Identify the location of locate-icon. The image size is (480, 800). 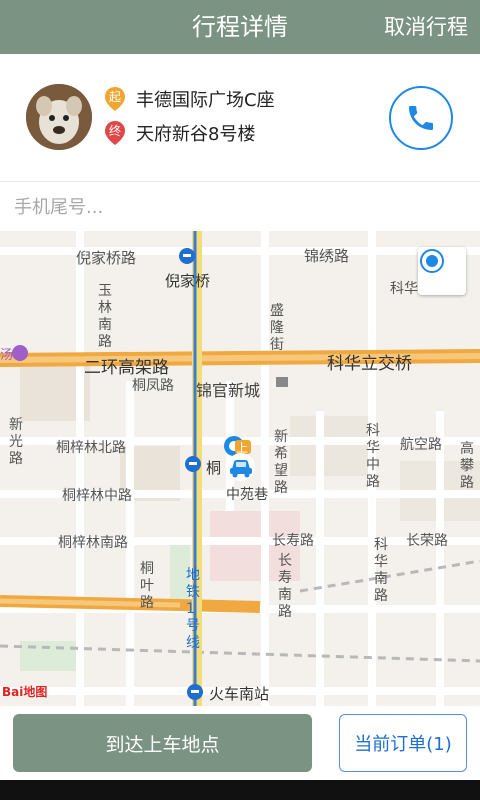
(432, 261).